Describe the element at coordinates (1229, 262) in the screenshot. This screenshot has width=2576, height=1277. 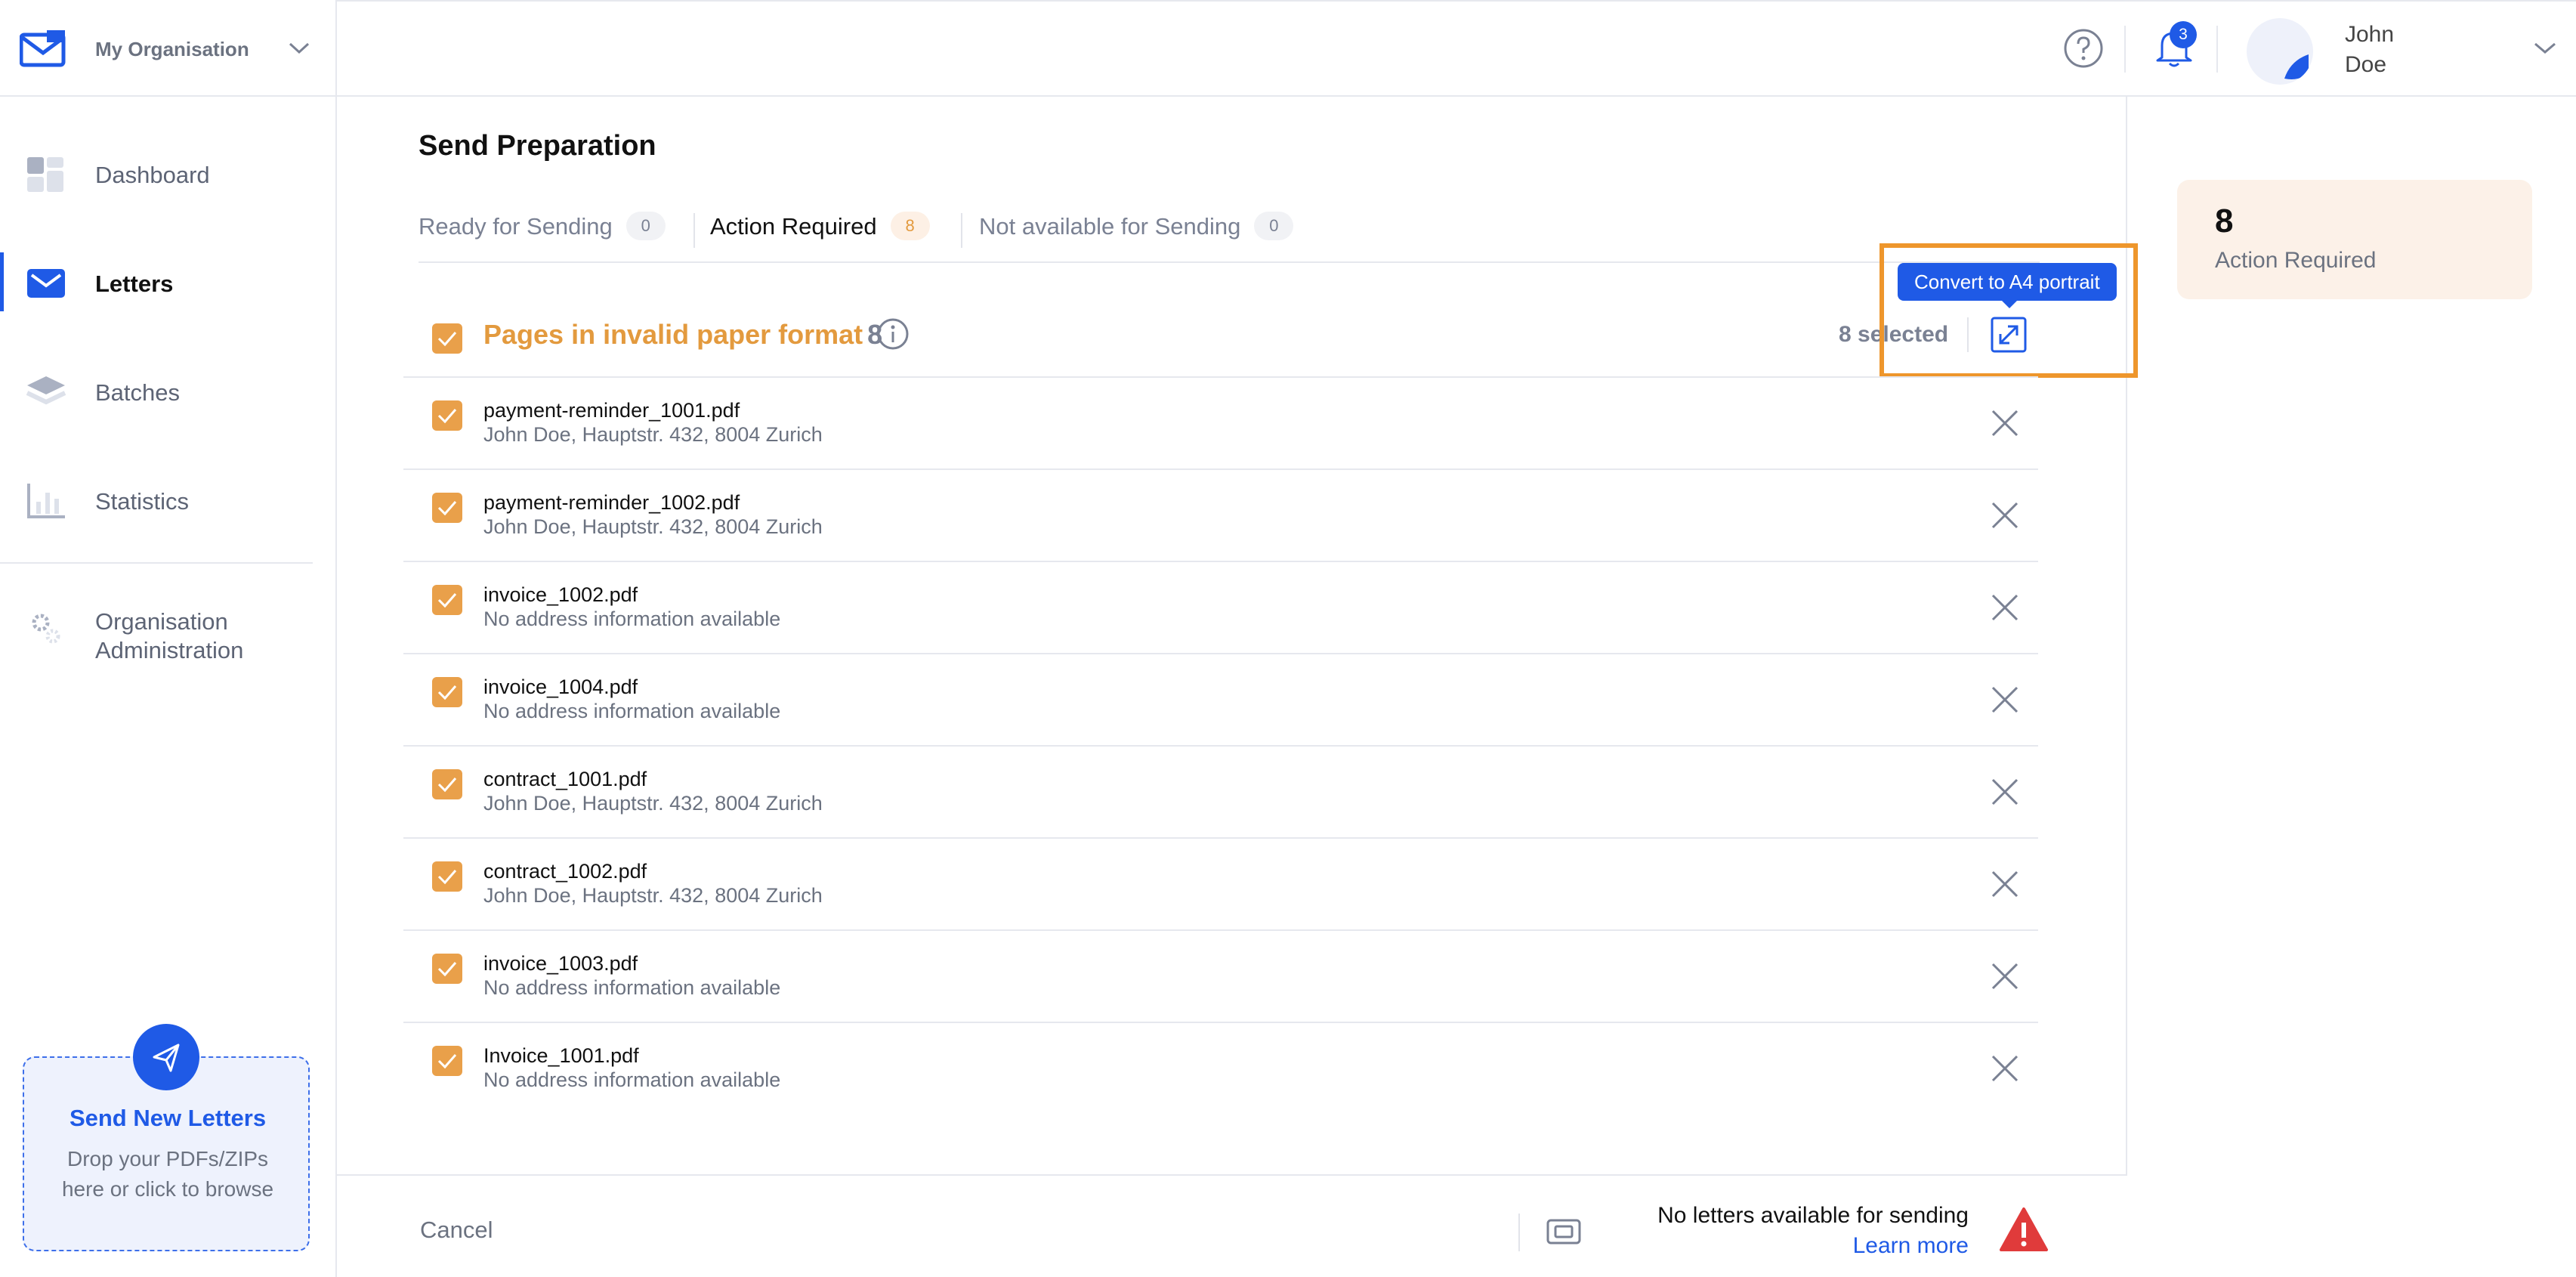
I see `tabs-underline` at that location.